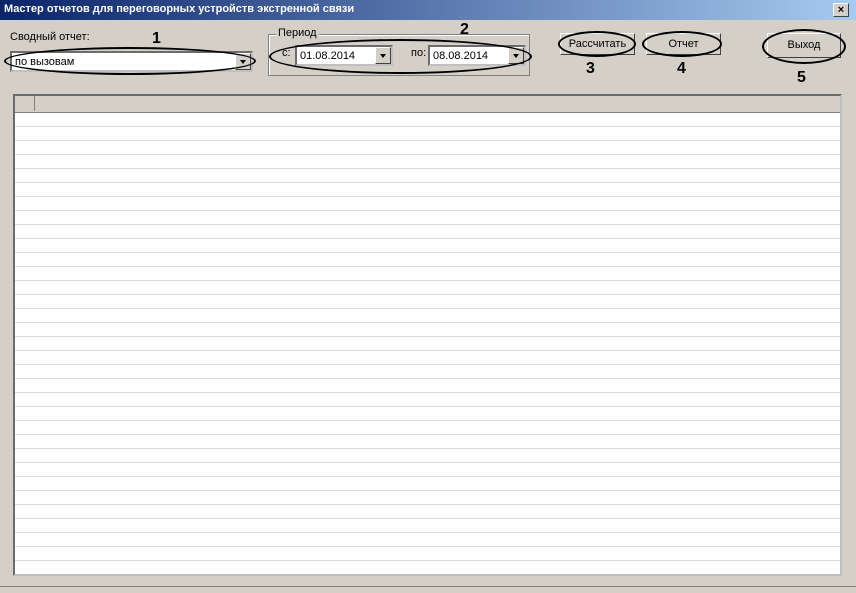  Describe the element at coordinates (50, 37) in the screenshot. I see `summary-report-label: Сводный отчет:` at that location.